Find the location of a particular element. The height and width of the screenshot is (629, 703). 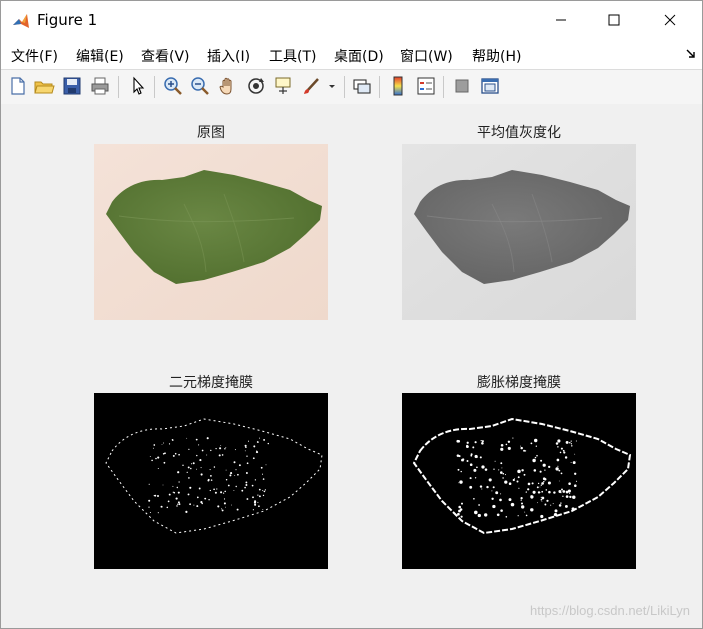

title-bar: Figure 1 is located at coordinates (351, 20).